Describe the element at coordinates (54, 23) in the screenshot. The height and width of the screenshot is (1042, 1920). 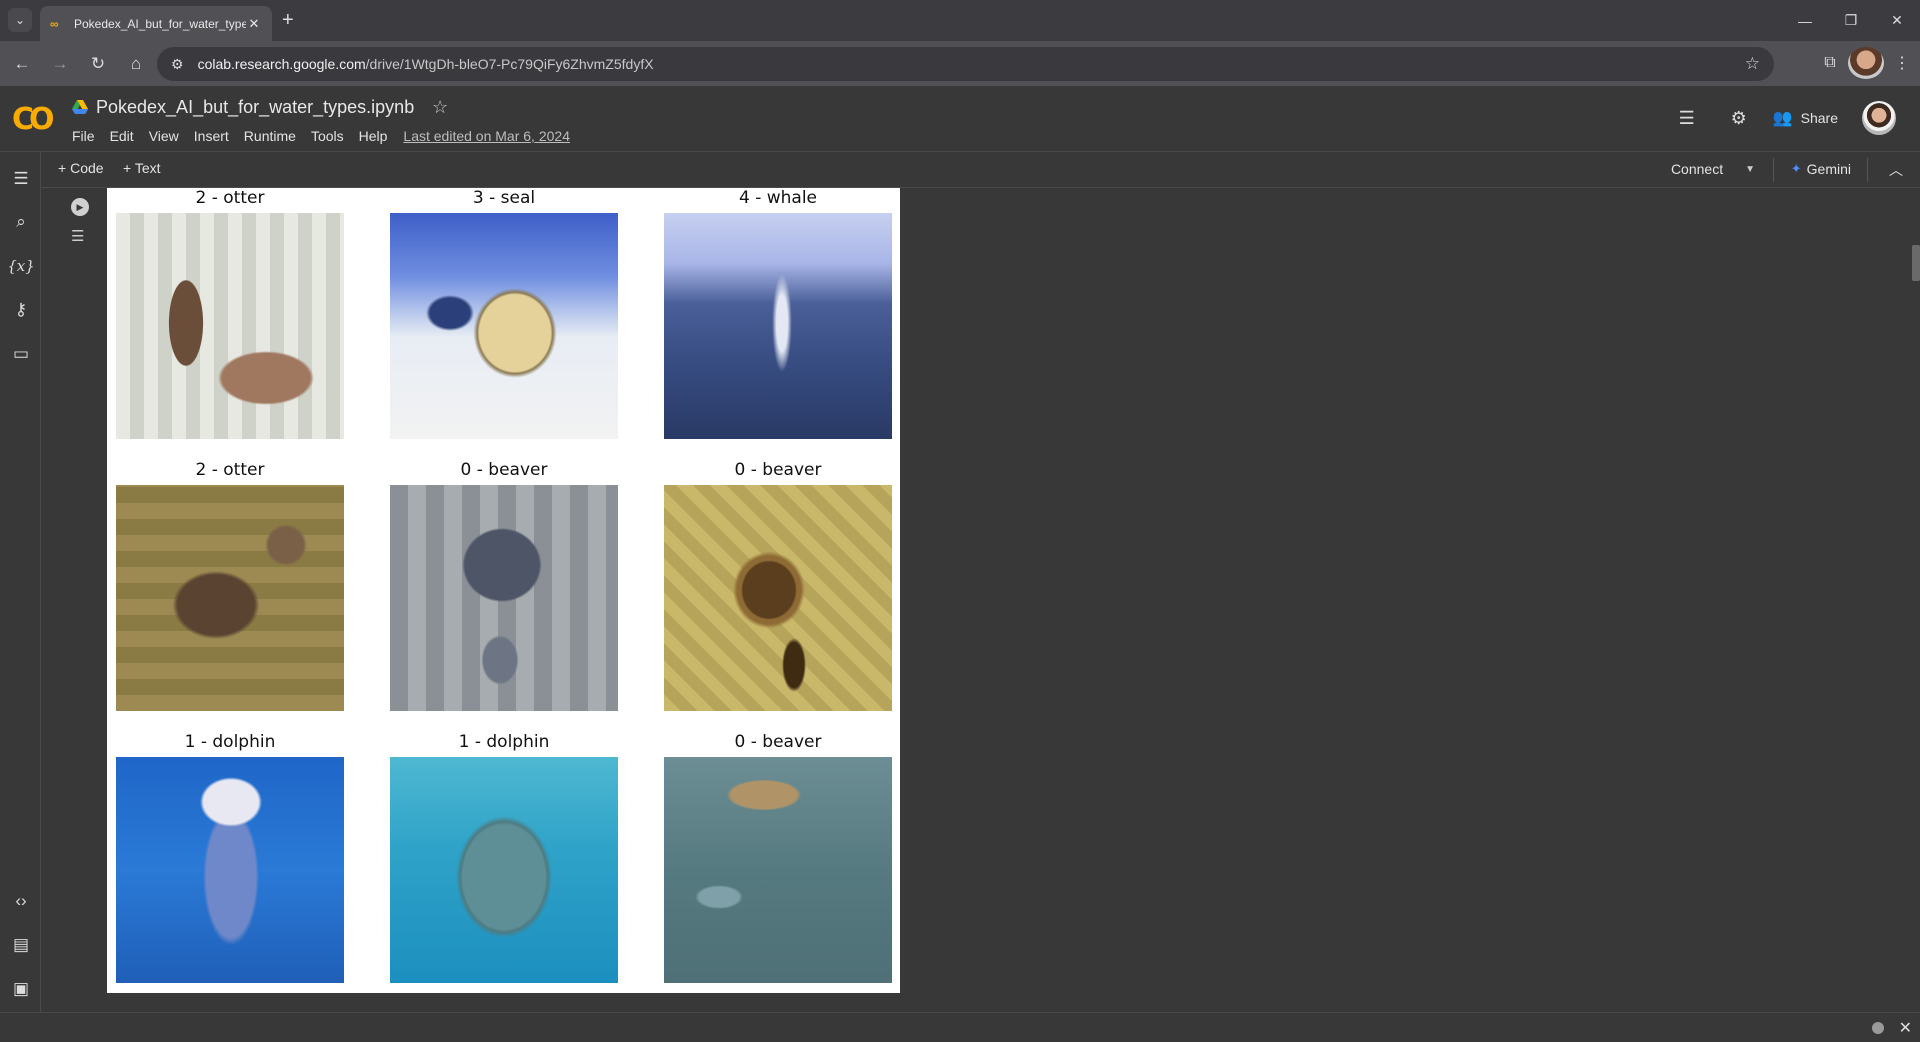
I see `colab-favicon-icon: ∞` at that location.